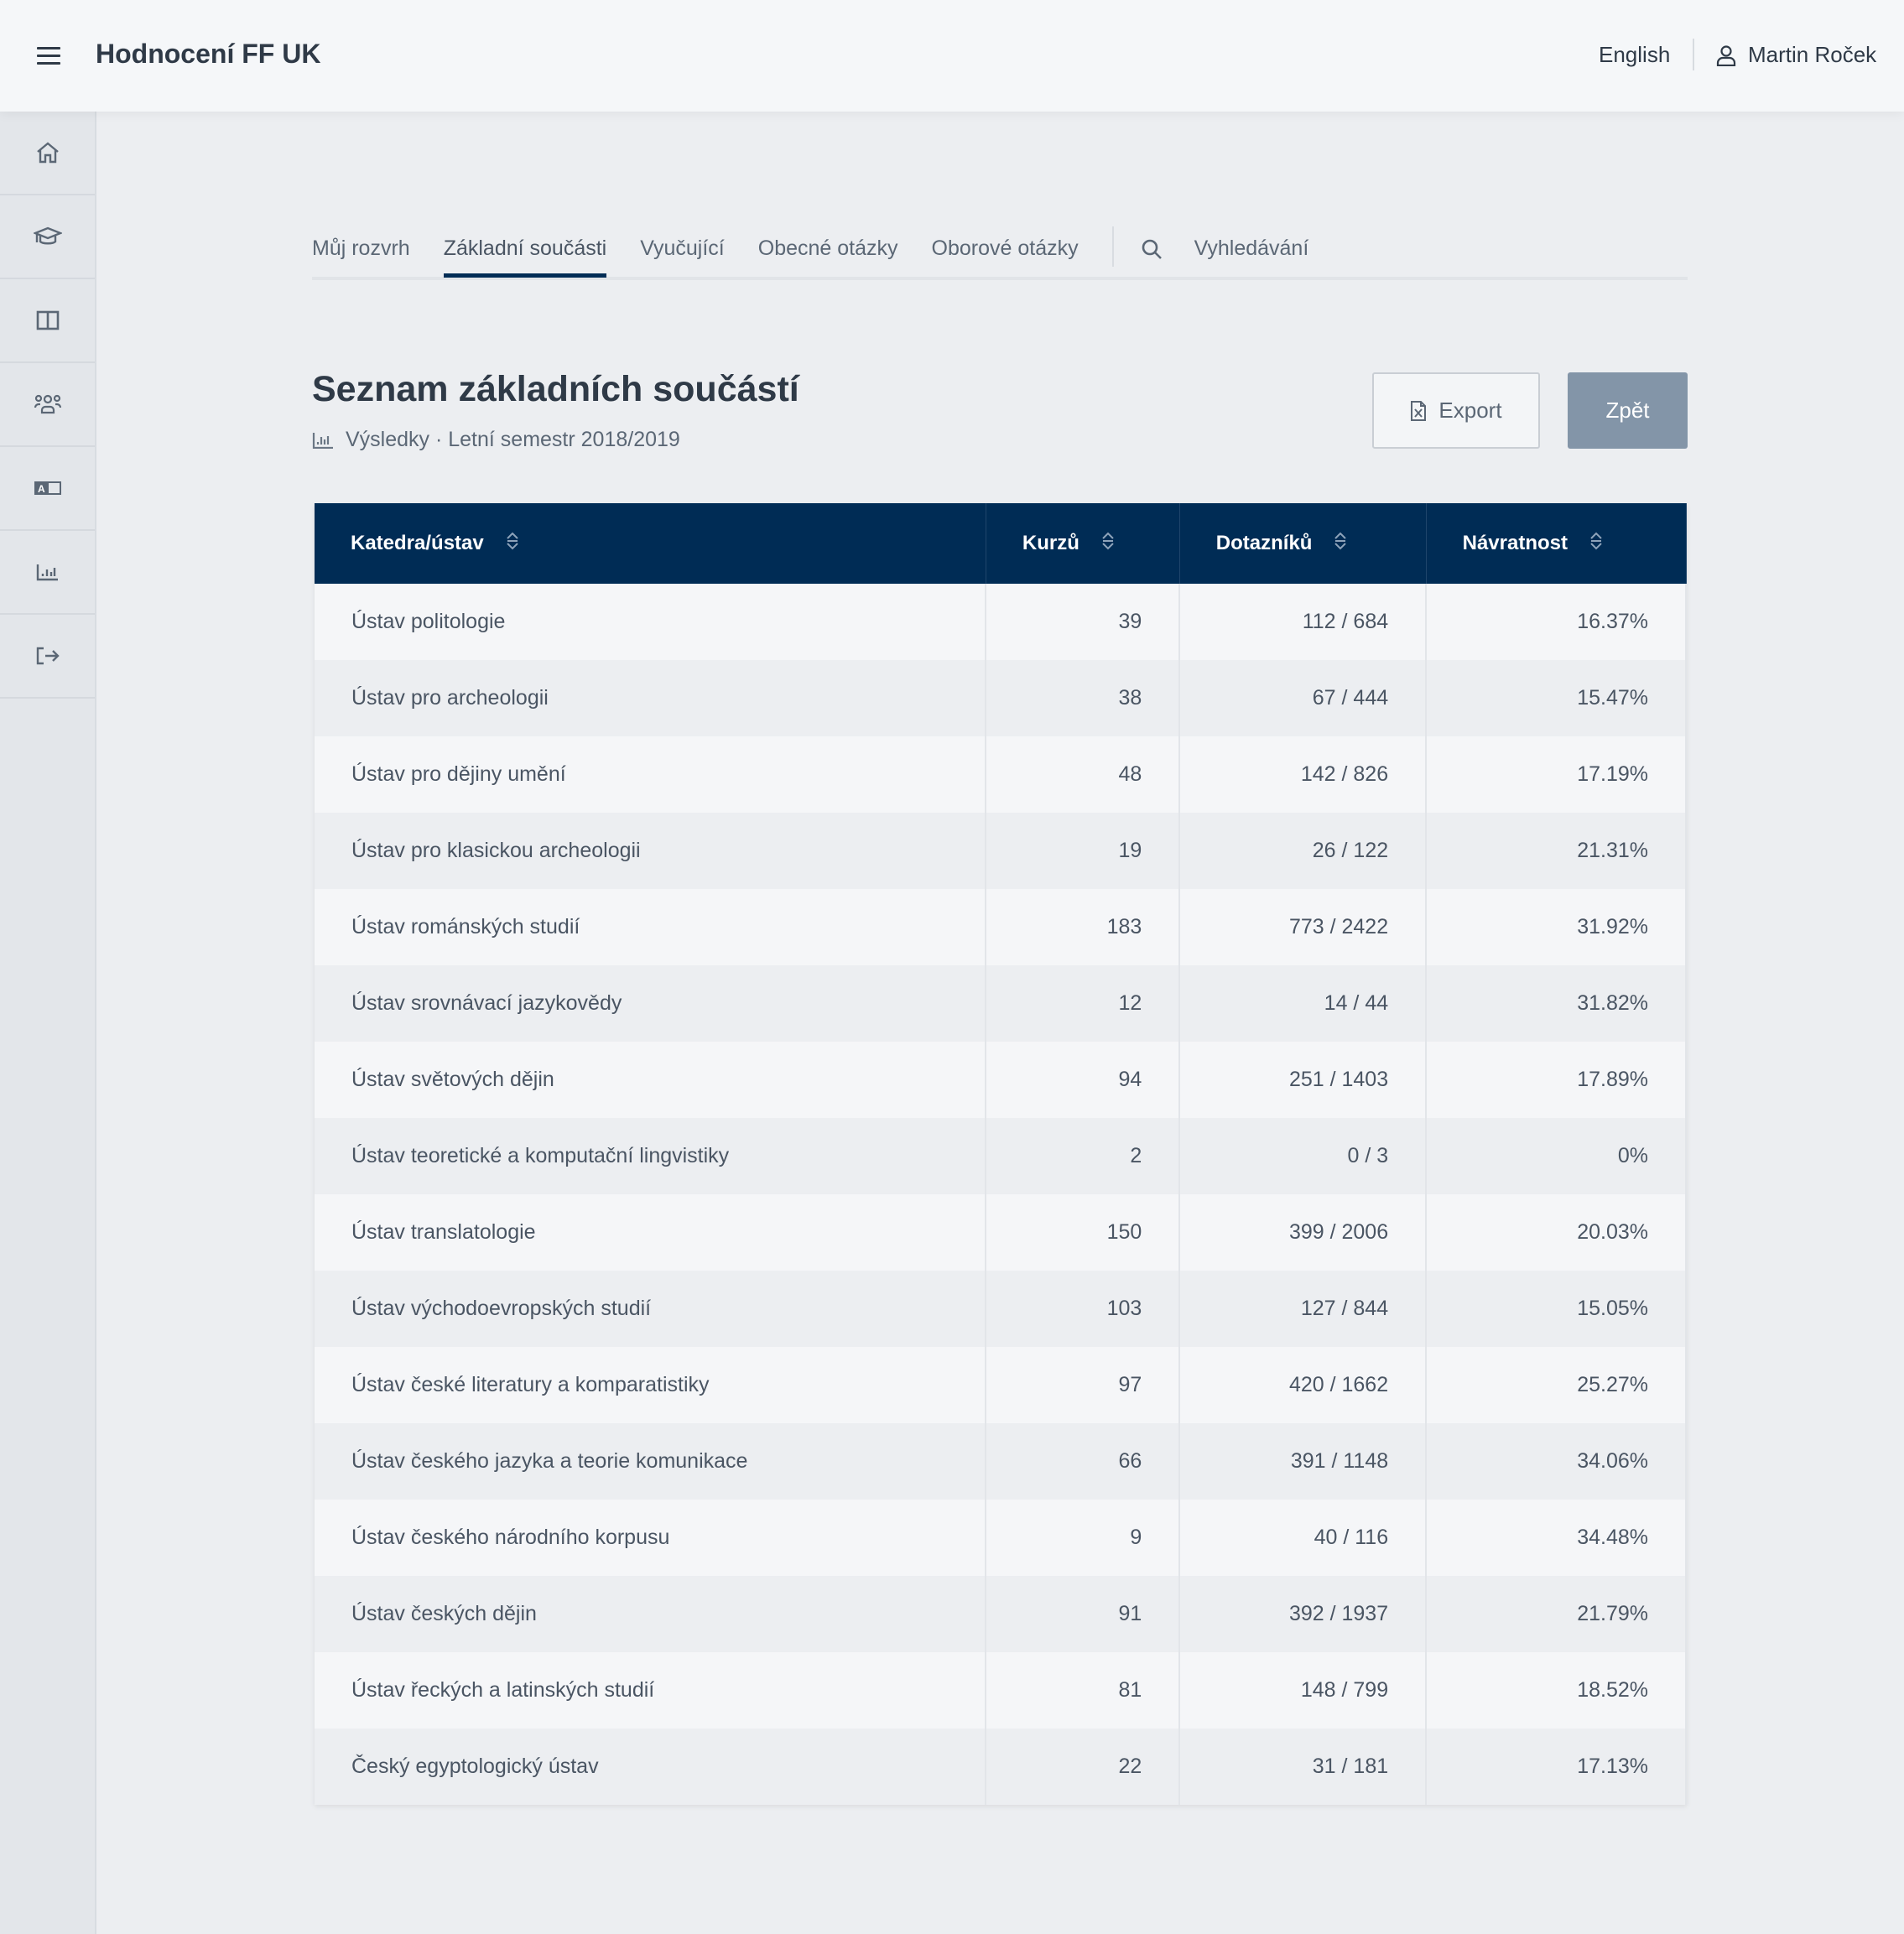 The width and height of the screenshot is (1904, 1934). Describe the element at coordinates (1812, 54) in the screenshot. I see `user-name: Martin Roček` at that location.